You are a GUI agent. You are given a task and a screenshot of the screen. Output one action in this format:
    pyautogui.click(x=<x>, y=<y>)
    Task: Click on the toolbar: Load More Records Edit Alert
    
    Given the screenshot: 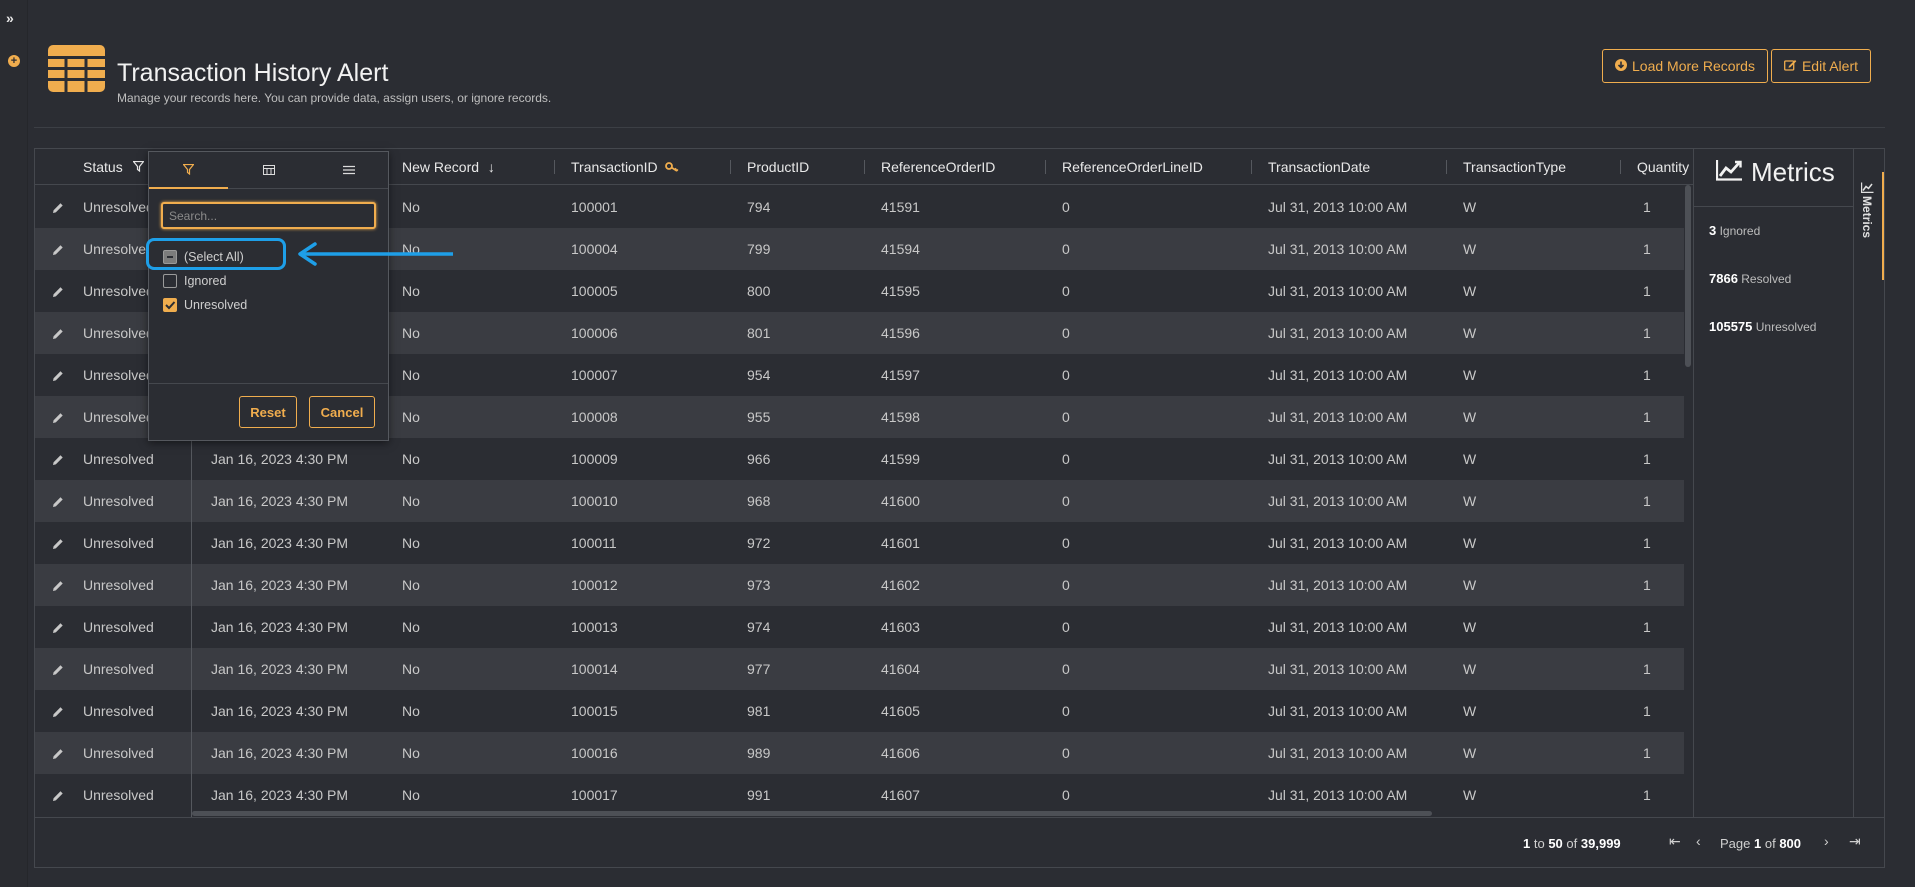 What is the action you would take?
    pyautogui.click(x=1736, y=66)
    